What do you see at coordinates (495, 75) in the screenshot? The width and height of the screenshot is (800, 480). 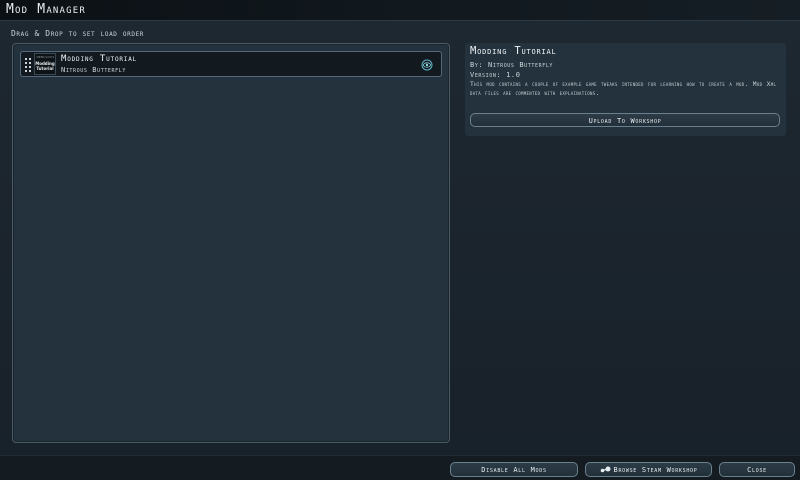 I see `details-version: Version: 1.0` at bounding box center [495, 75].